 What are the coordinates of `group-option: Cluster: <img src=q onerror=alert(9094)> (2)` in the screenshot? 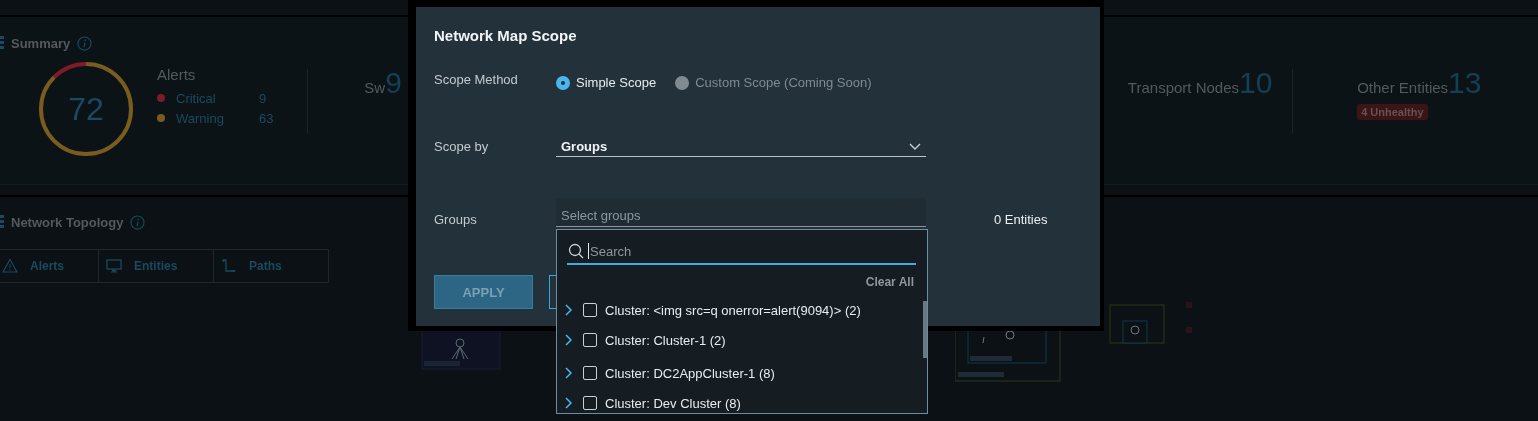 It's located at (733, 310).